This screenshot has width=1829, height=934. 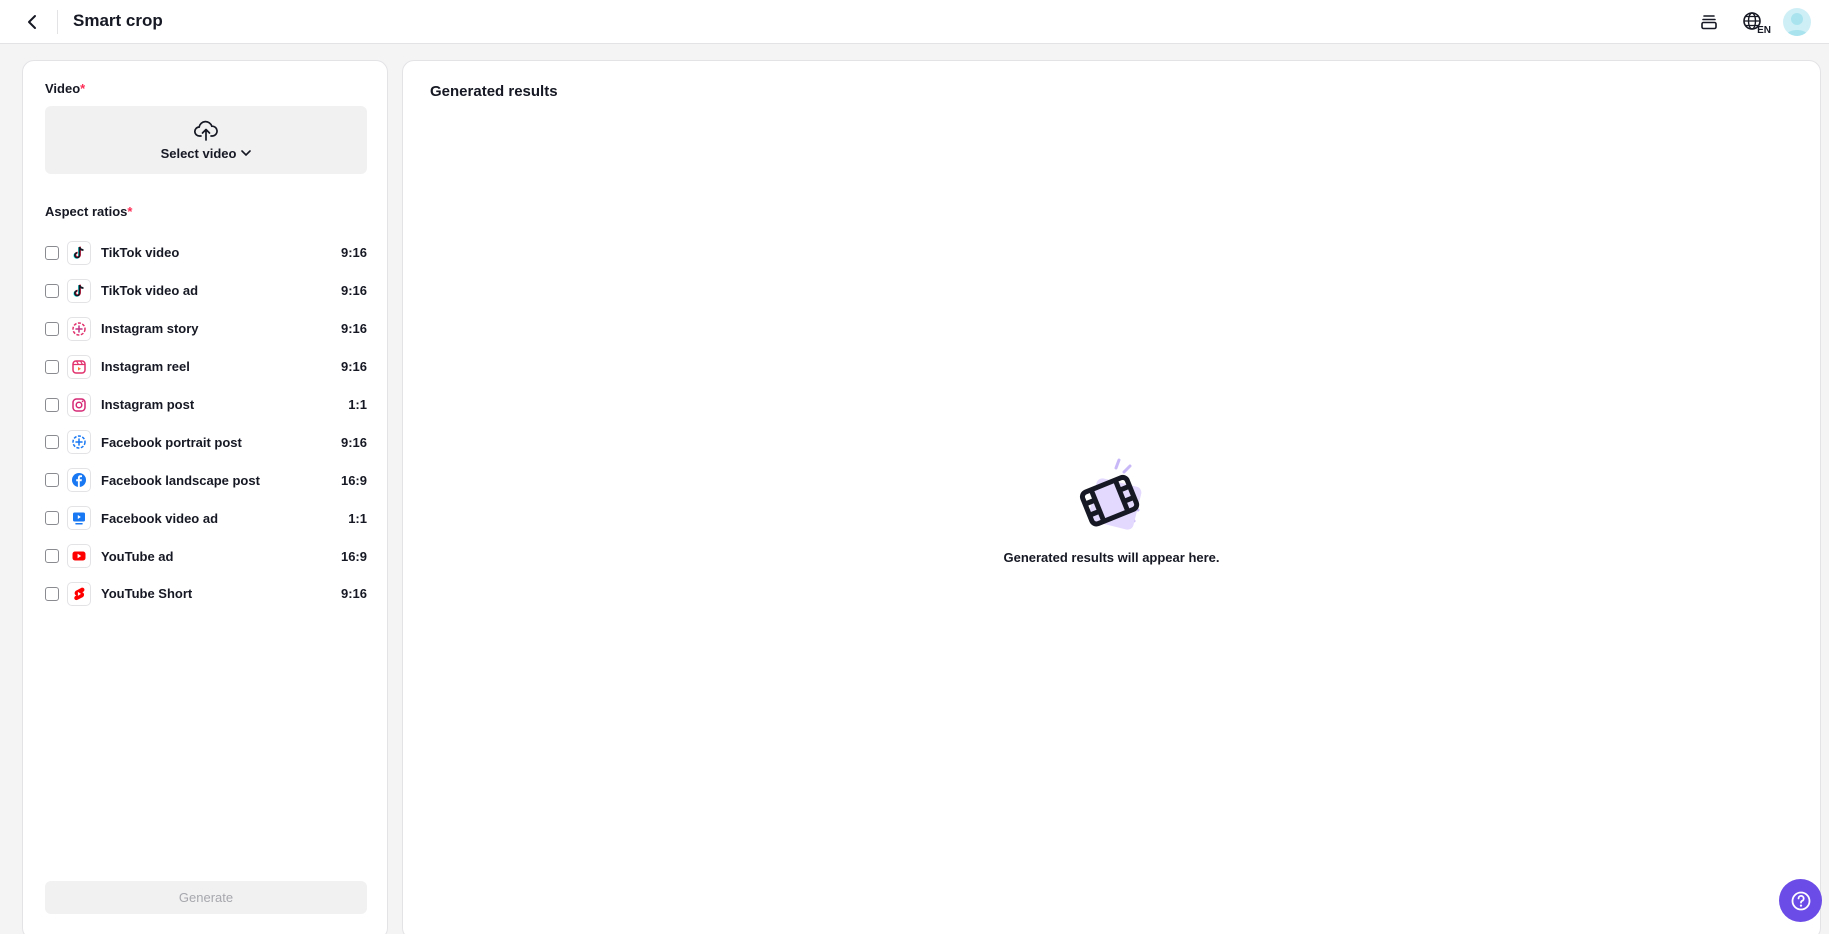 I want to click on ratio-option-name: TikTok video, so click(x=140, y=253).